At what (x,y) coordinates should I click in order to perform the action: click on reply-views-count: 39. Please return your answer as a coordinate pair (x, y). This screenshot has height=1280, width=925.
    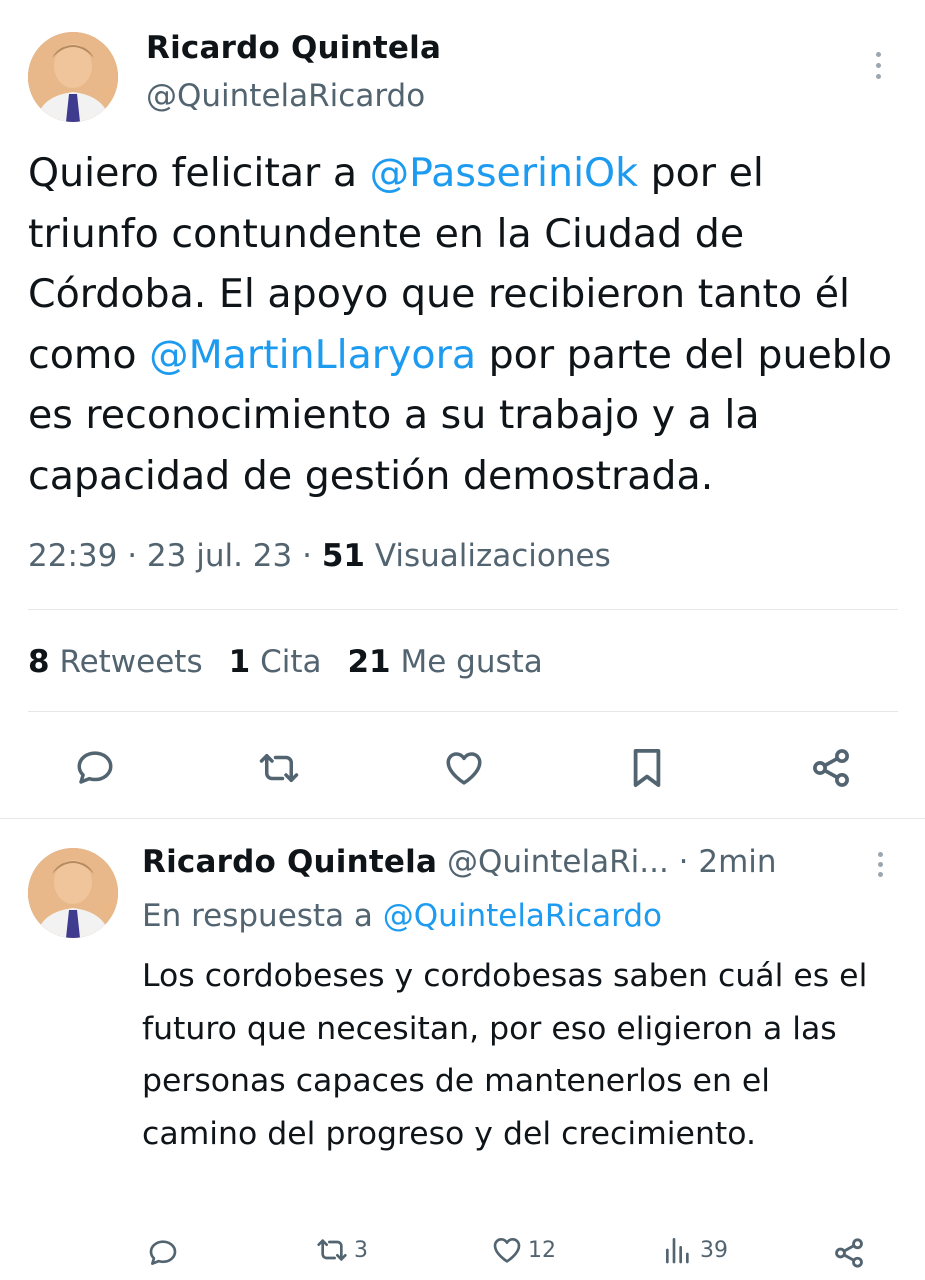
    Looking at the image, I should click on (714, 1250).